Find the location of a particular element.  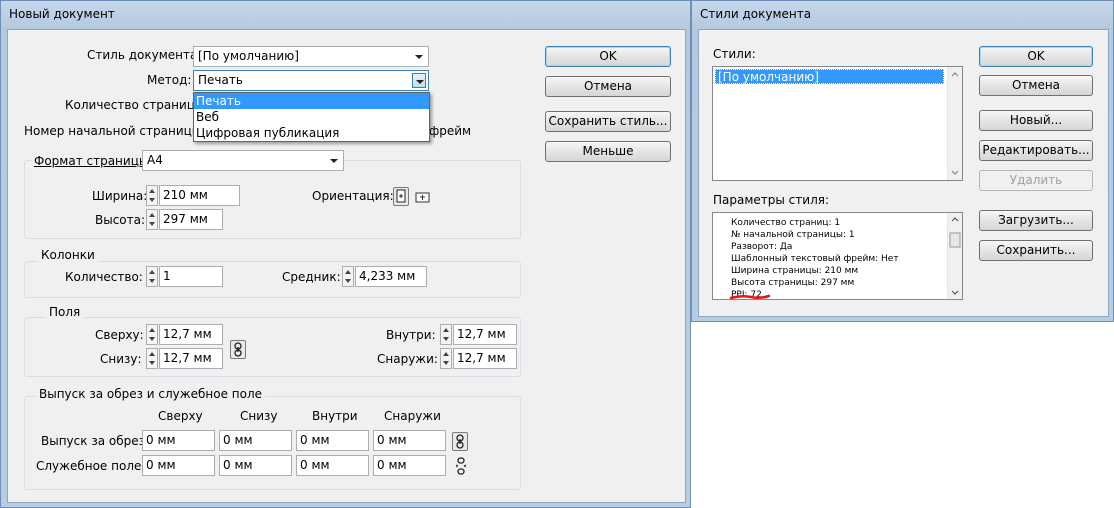

height-stepper is located at coordinates (152, 219).